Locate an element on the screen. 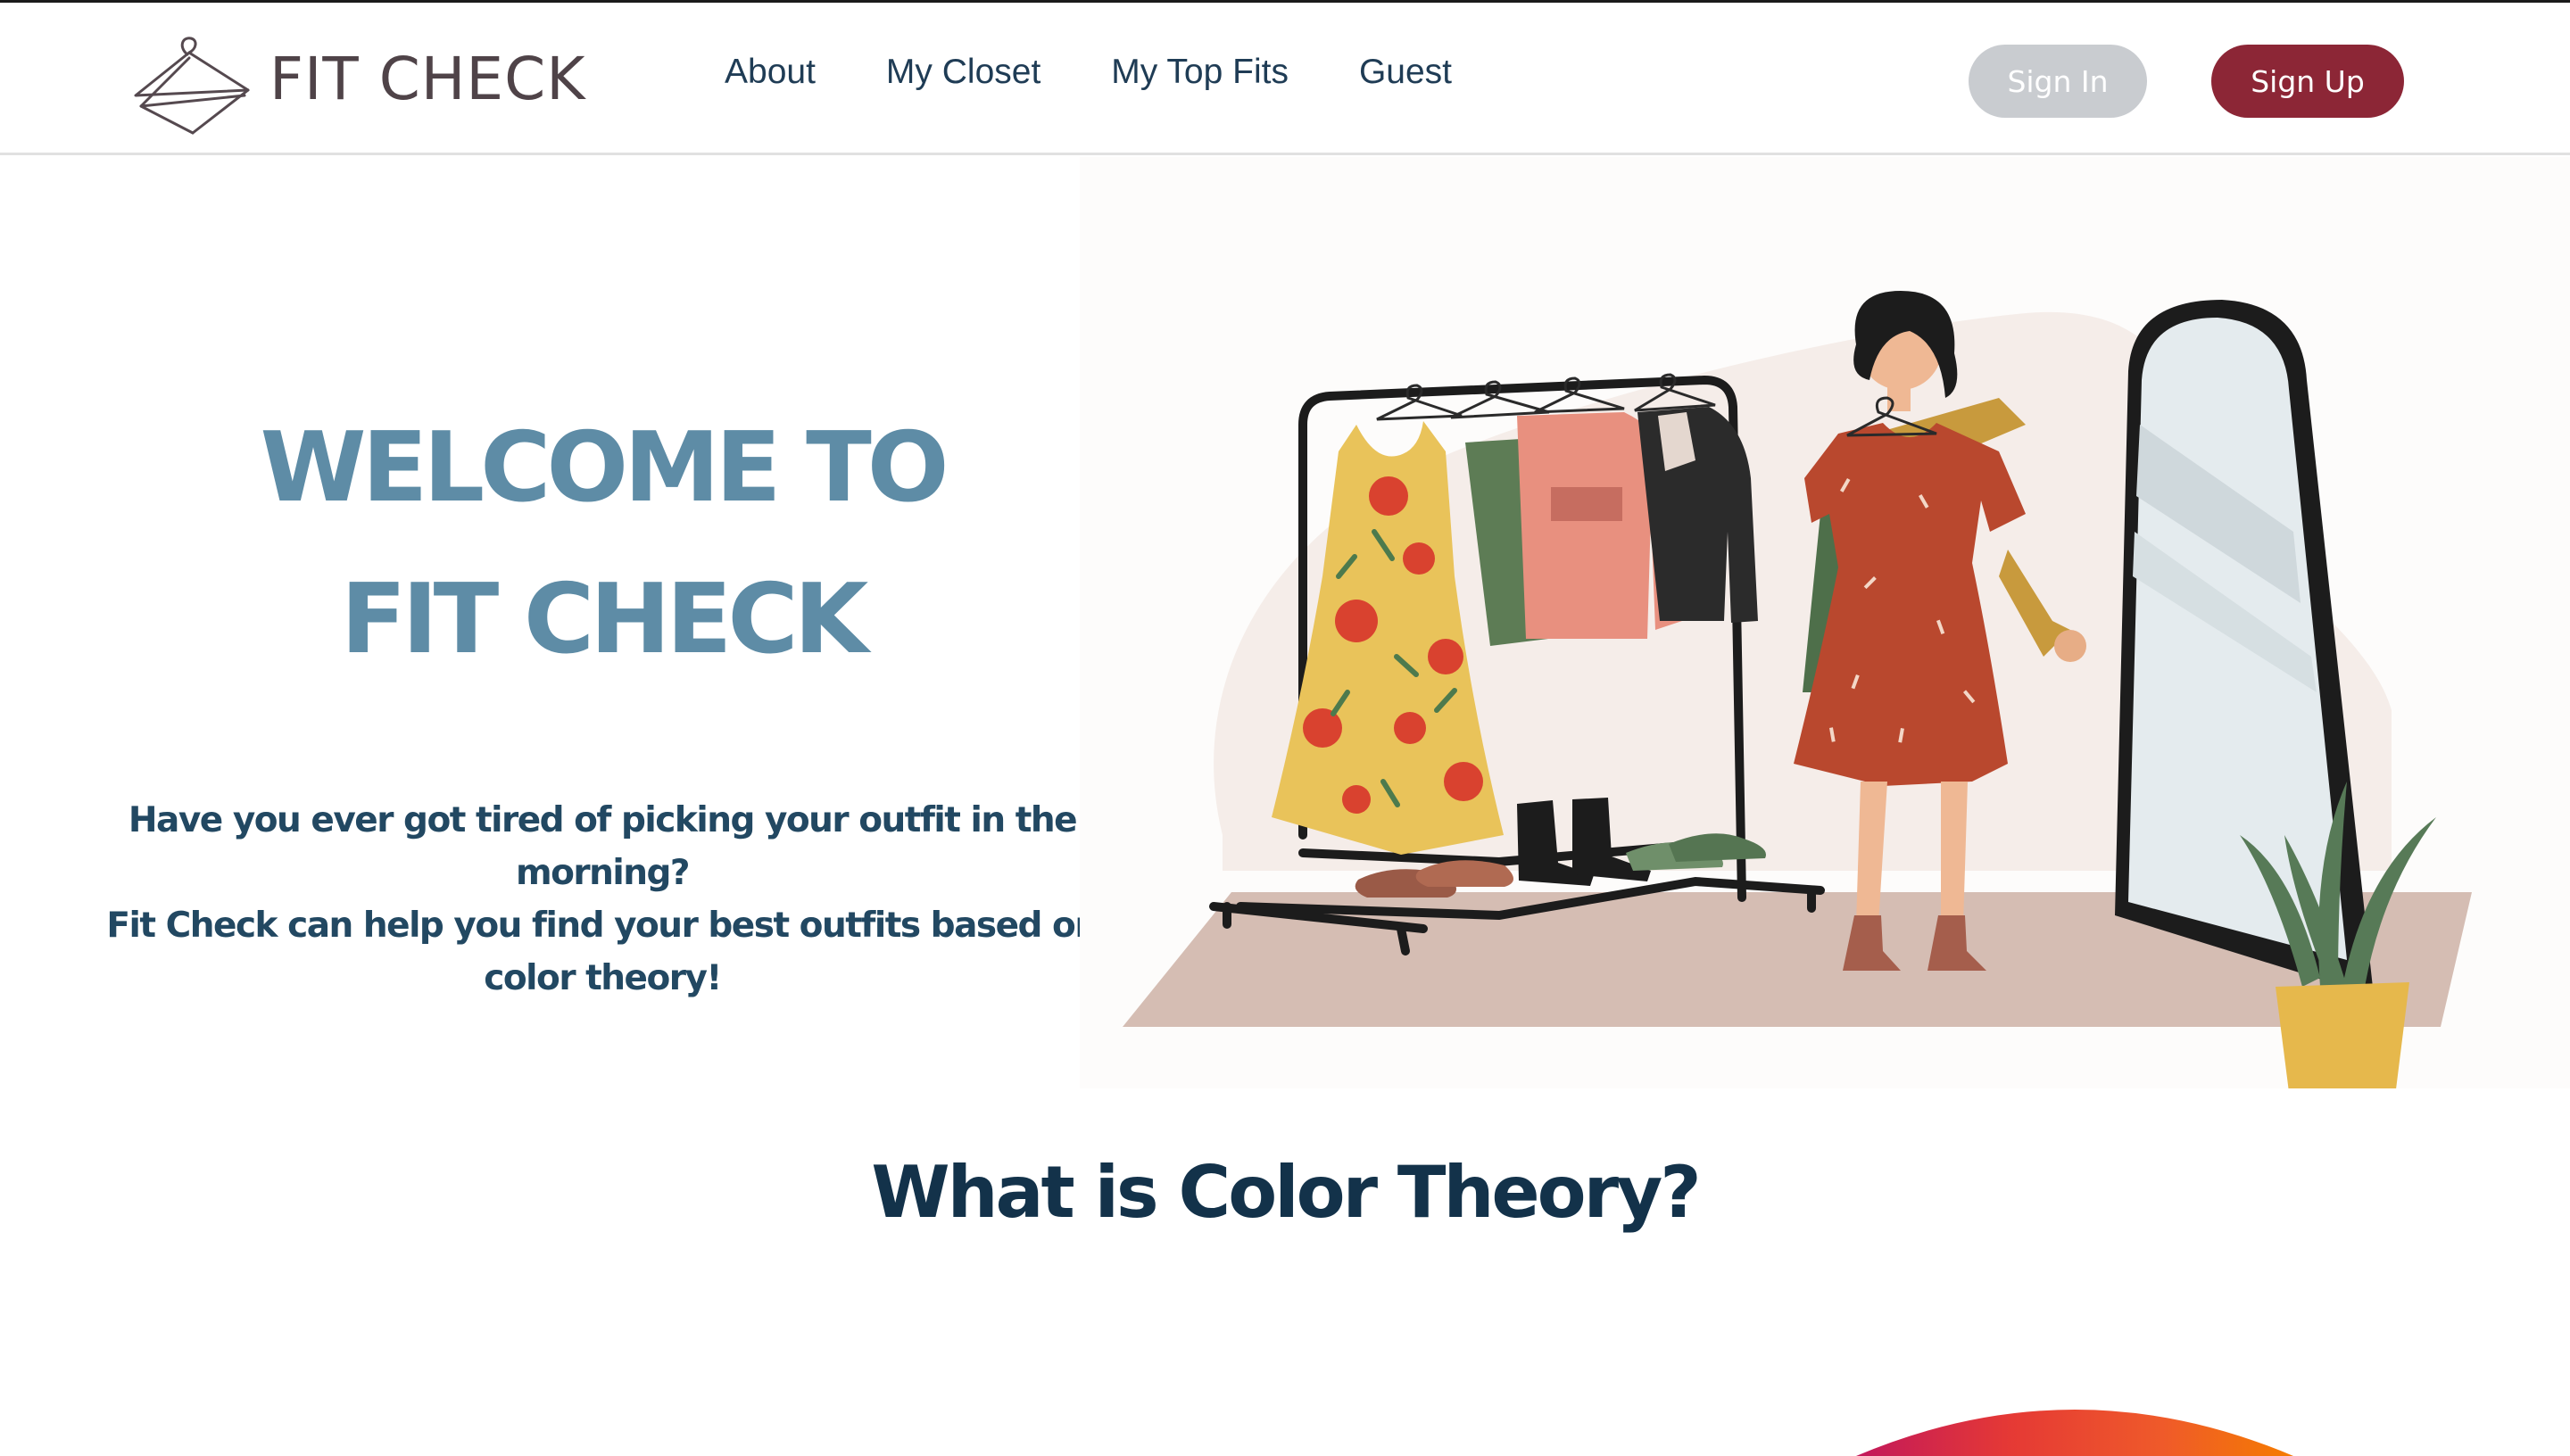 Image resolution: width=2570 pixels, height=1456 pixels. brand-logo: FIT CHECK is located at coordinates (358, 79).